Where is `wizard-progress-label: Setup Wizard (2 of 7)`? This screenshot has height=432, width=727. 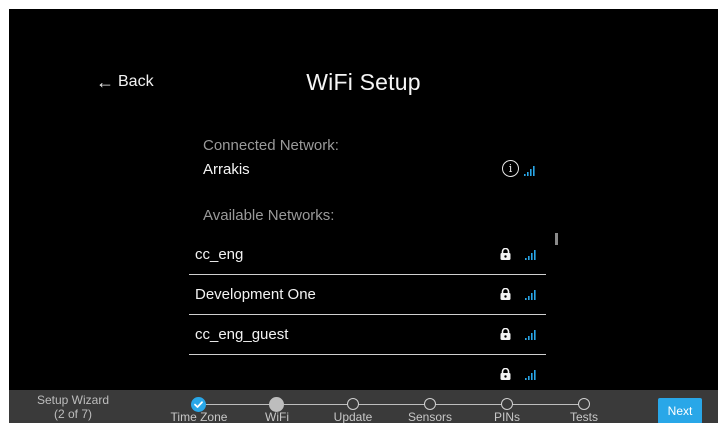 wizard-progress-label: Setup Wizard (2 of 7) is located at coordinates (73, 407).